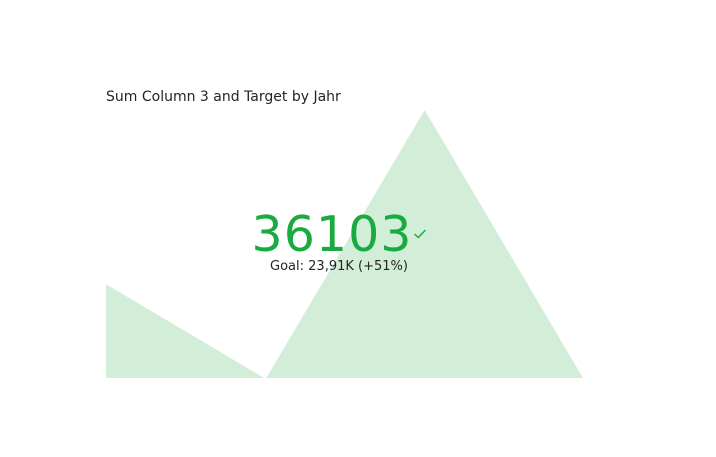  I want to click on kpi-row: 36103, so click(339, 234).